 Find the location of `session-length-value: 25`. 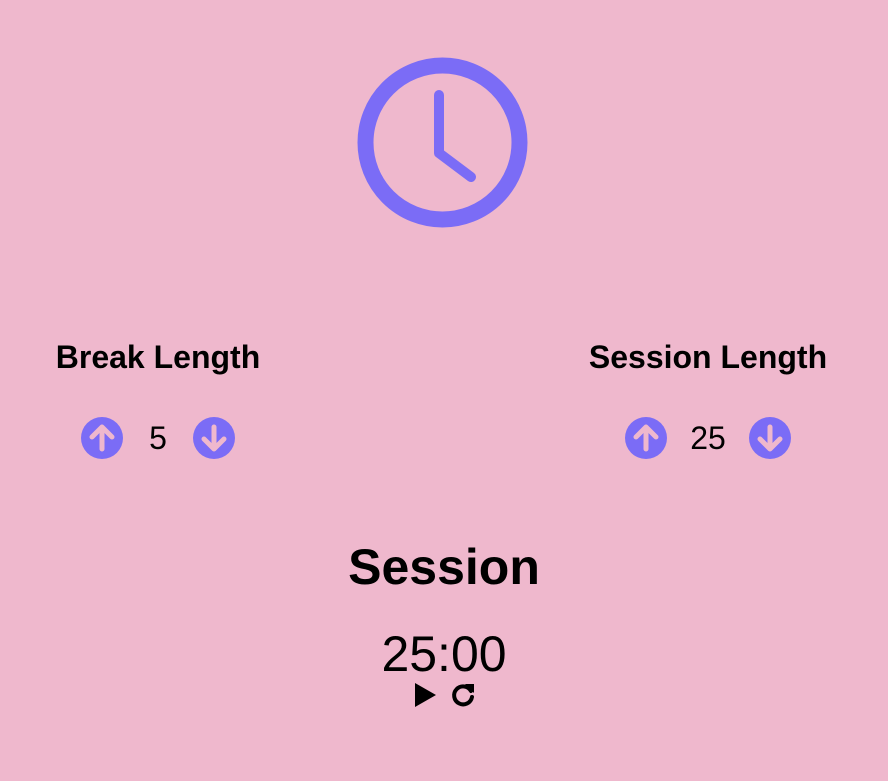

session-length-value: 25 is located at coordinates (708, 438).